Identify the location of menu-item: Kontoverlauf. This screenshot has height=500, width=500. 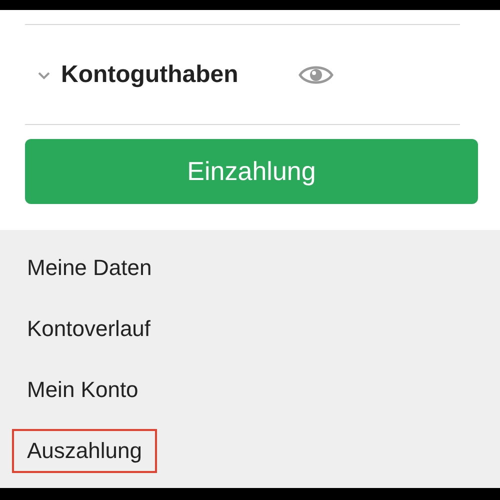
(89, 329).